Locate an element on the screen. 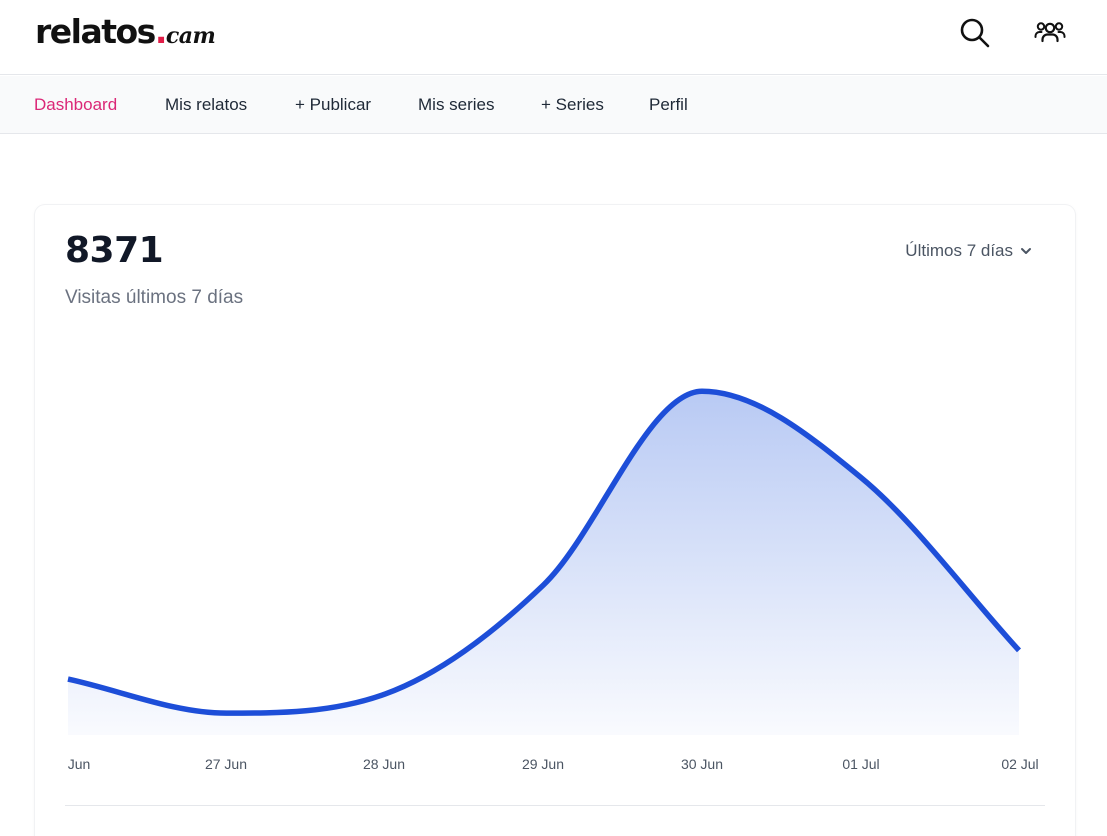 The height and width of the screenshot is (836, 1107). search-icon is located at coordinates (975, 33).